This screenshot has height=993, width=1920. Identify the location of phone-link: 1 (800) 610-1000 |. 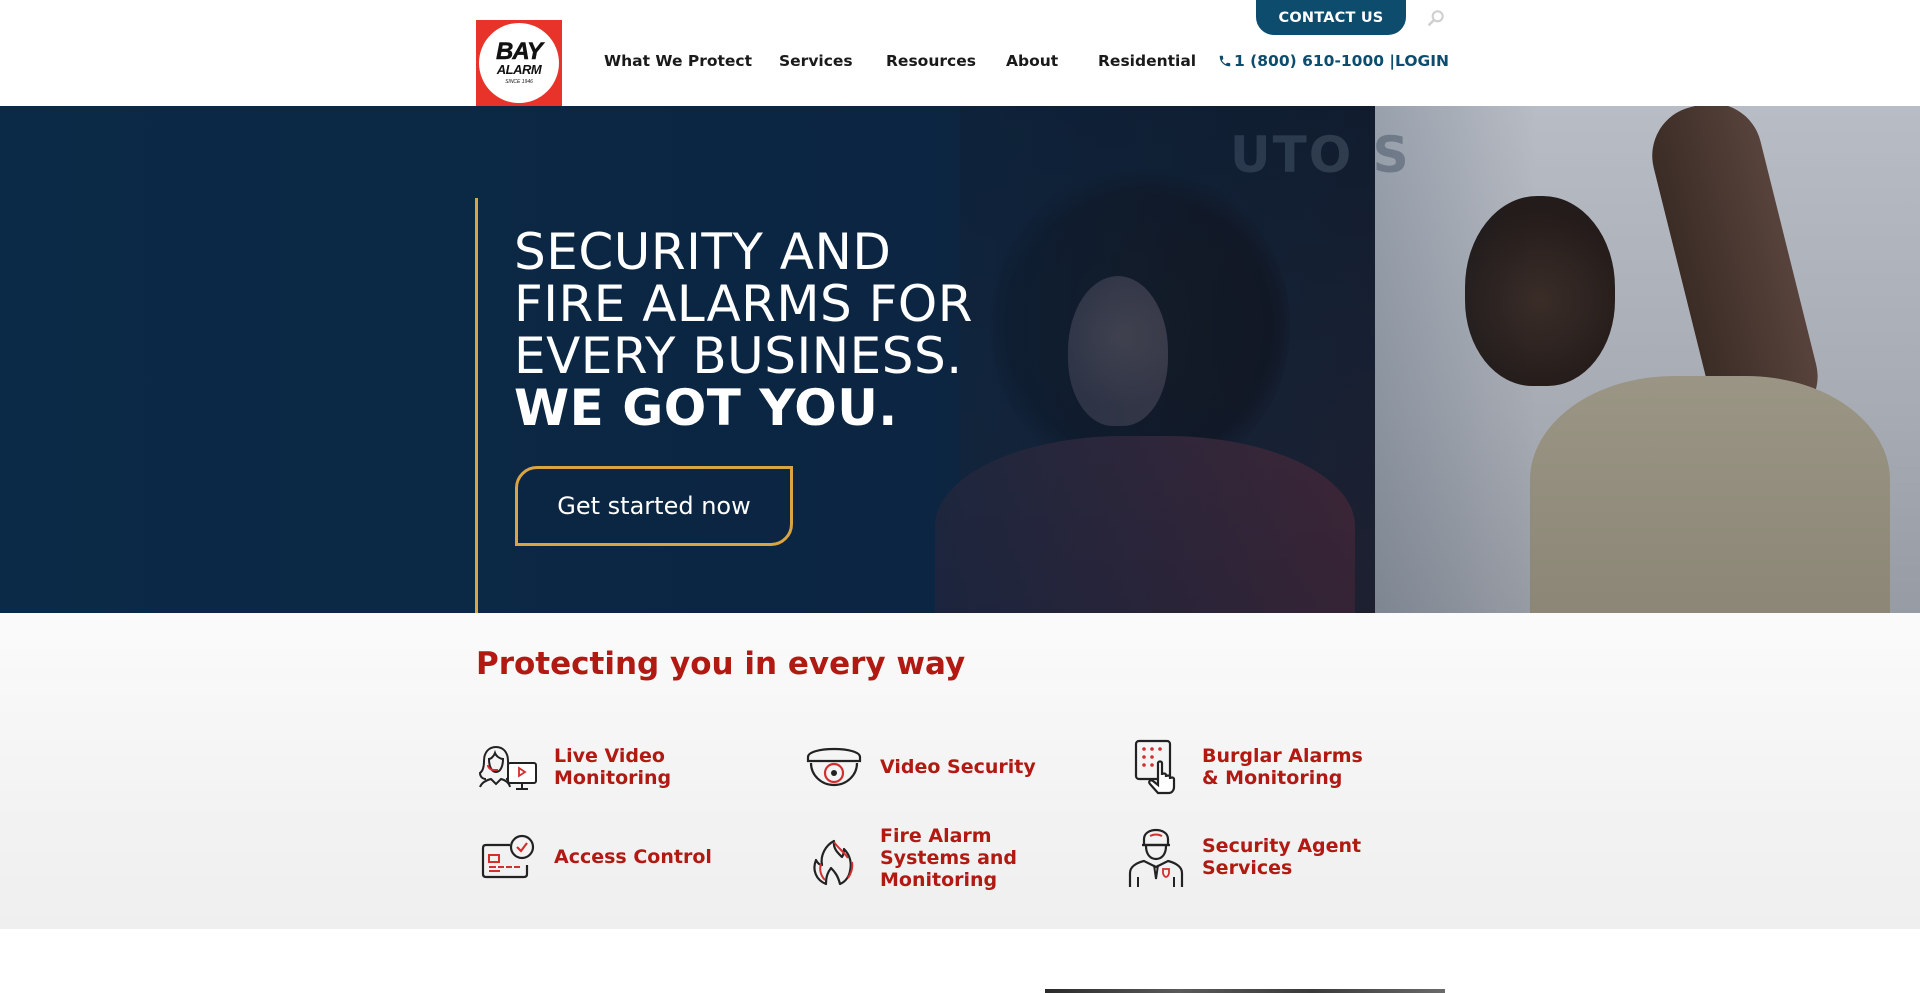
(1306, 61).